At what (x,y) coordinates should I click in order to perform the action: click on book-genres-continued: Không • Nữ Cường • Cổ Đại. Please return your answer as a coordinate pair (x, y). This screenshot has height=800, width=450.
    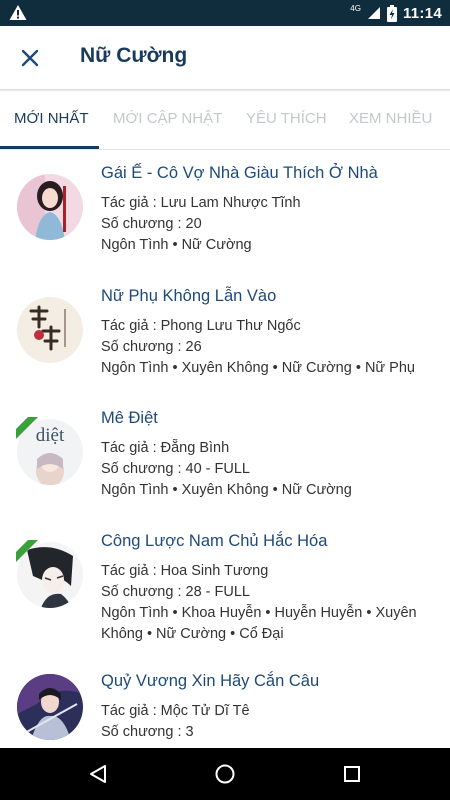
    Looking at the image, I should click on (192, 634).